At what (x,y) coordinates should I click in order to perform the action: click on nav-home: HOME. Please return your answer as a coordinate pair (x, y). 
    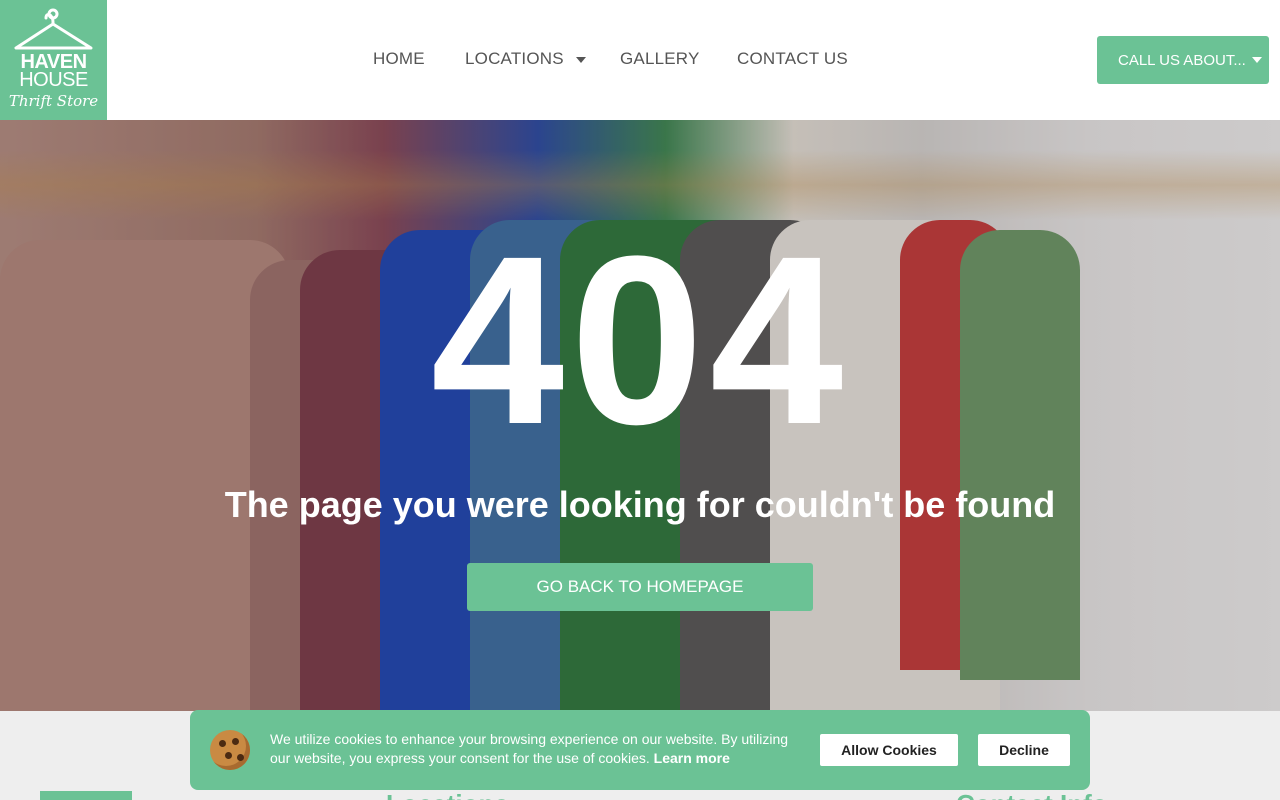
    Looking at the image, I should click on (399, 59).